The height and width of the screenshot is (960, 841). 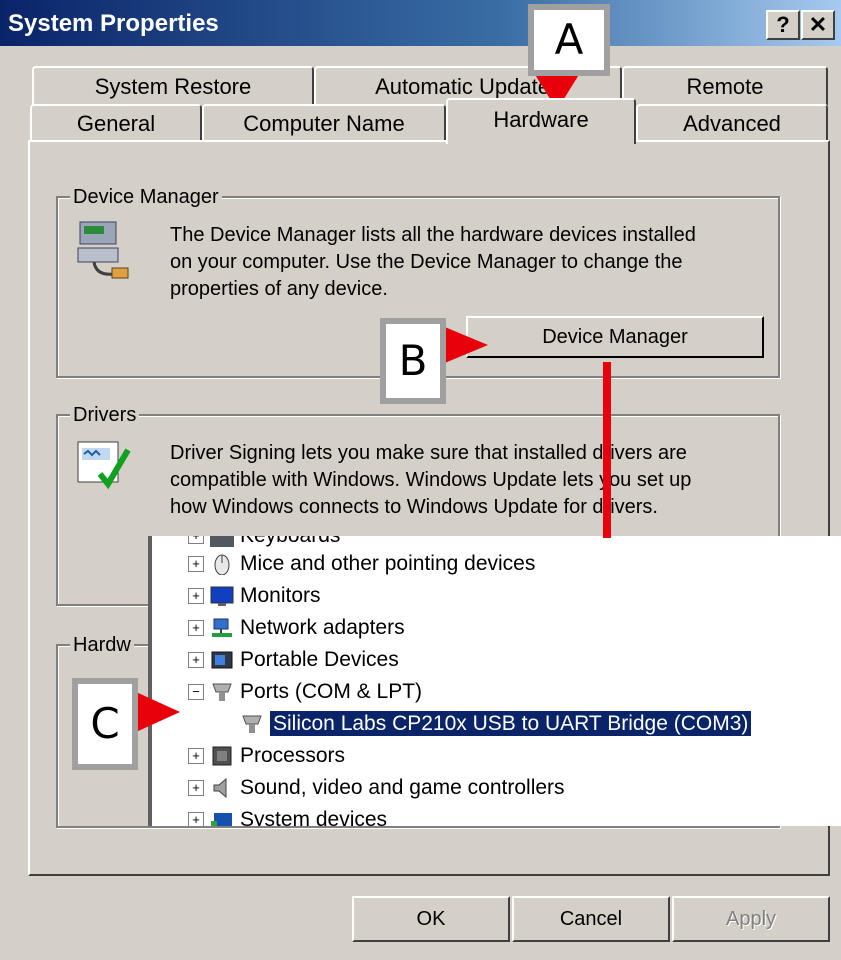 What do you see at coordinates (105, 724) in the screenshot?
I see `callout-c: C` at bounding box center [105, 724].